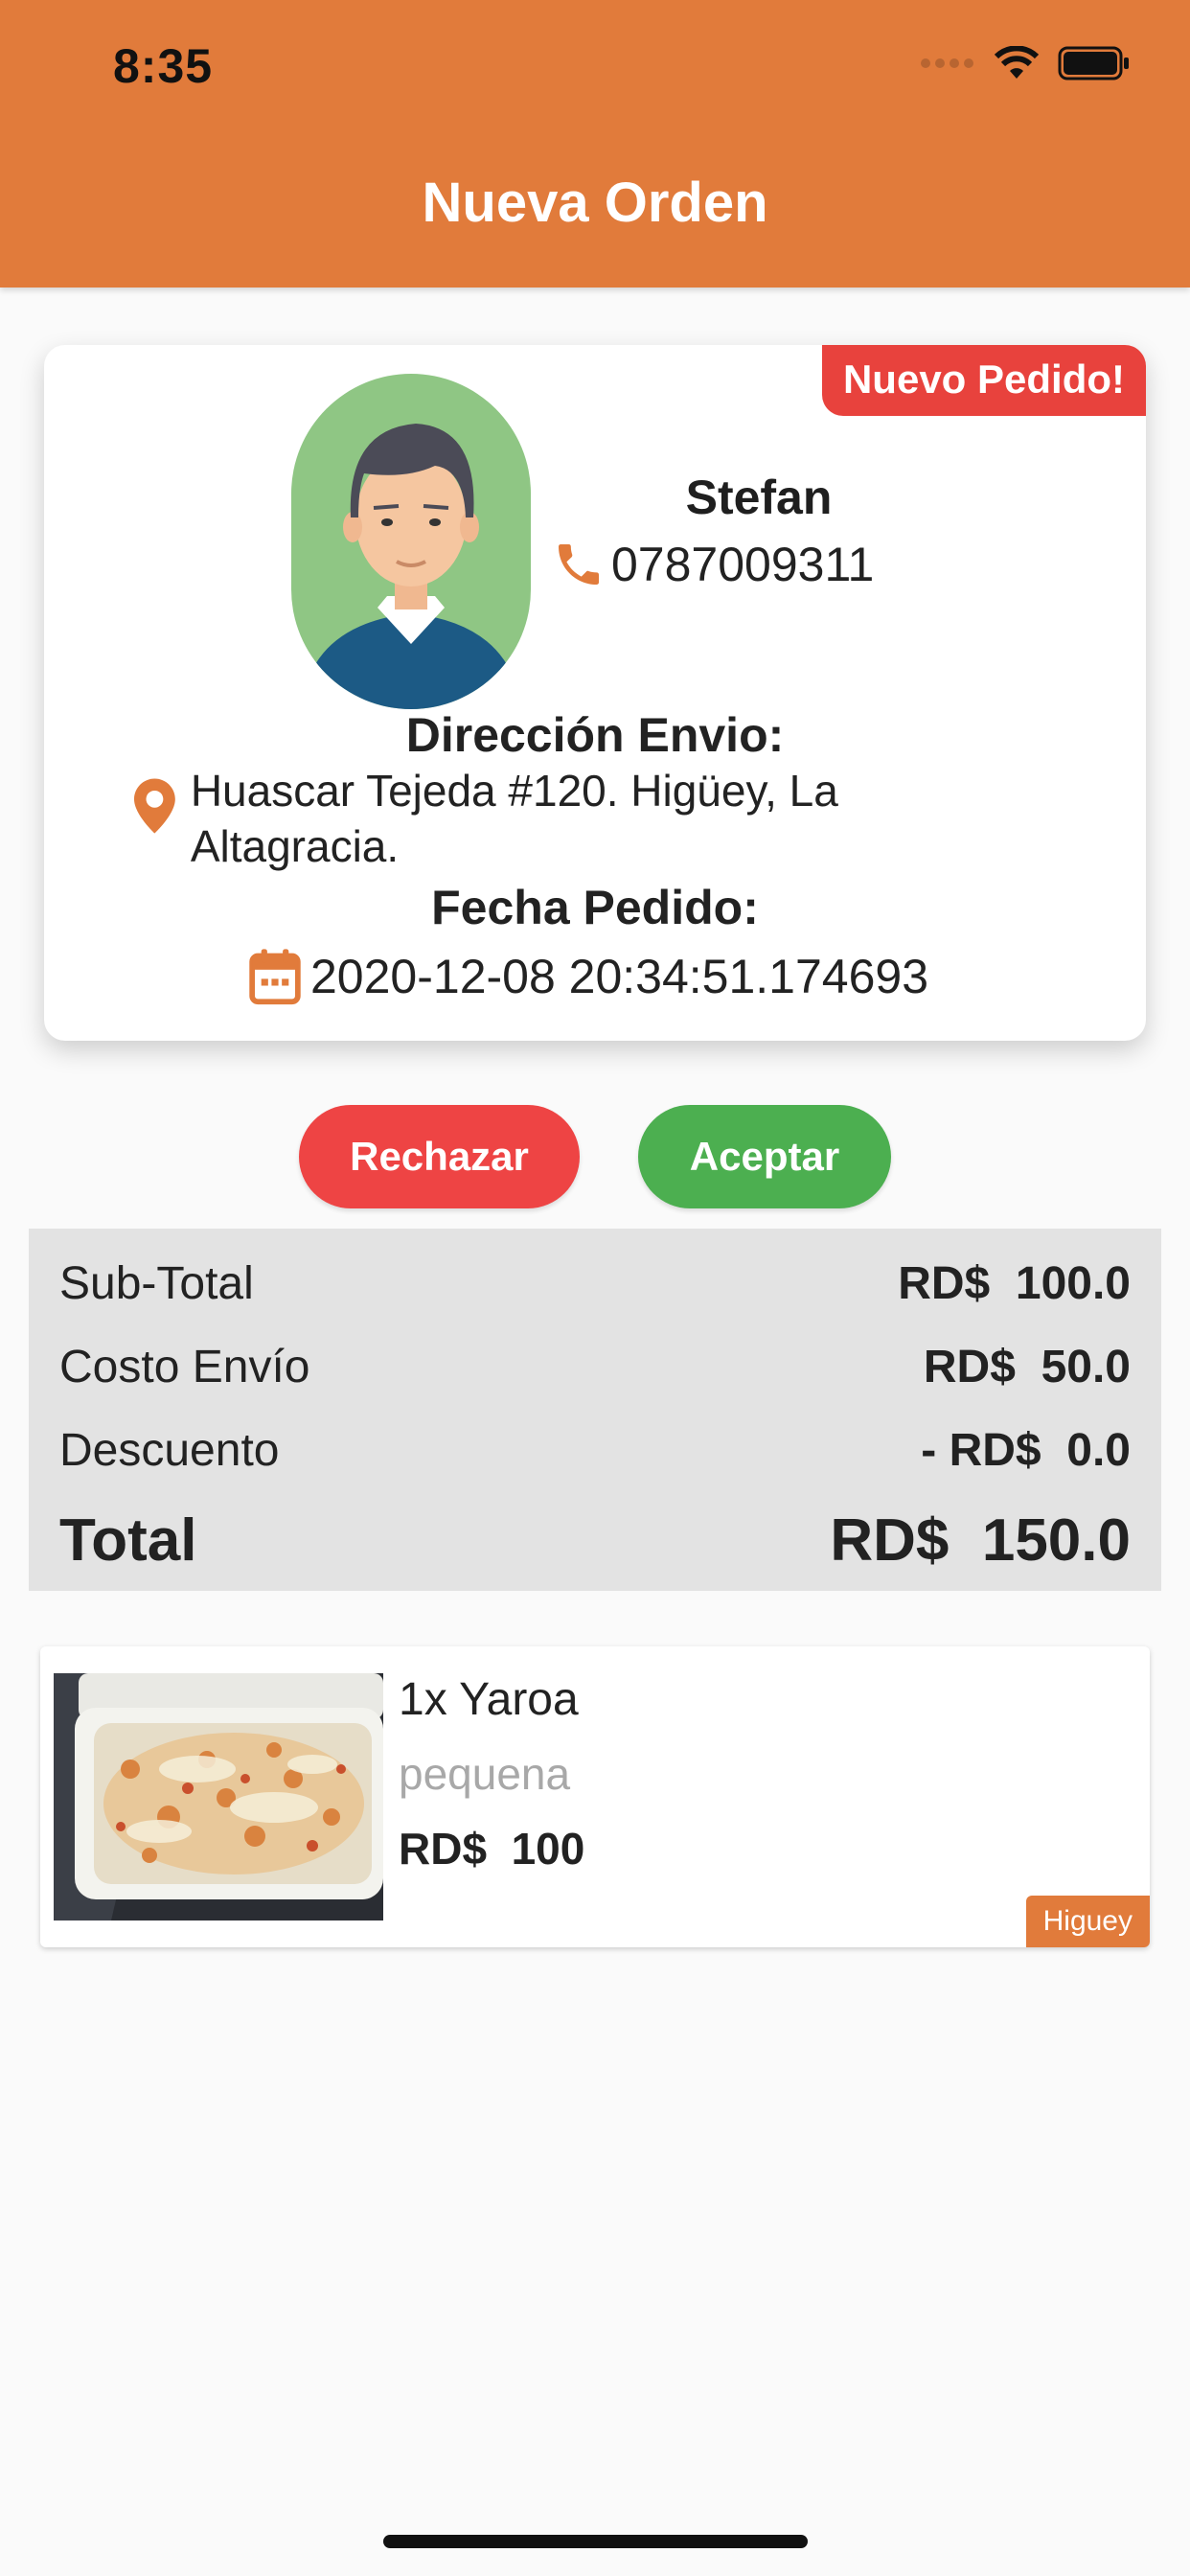 The image size is (1190, 2576). I want to click on shipping-row: Costo Envío RD$ 50.0, so click(595, 1367).